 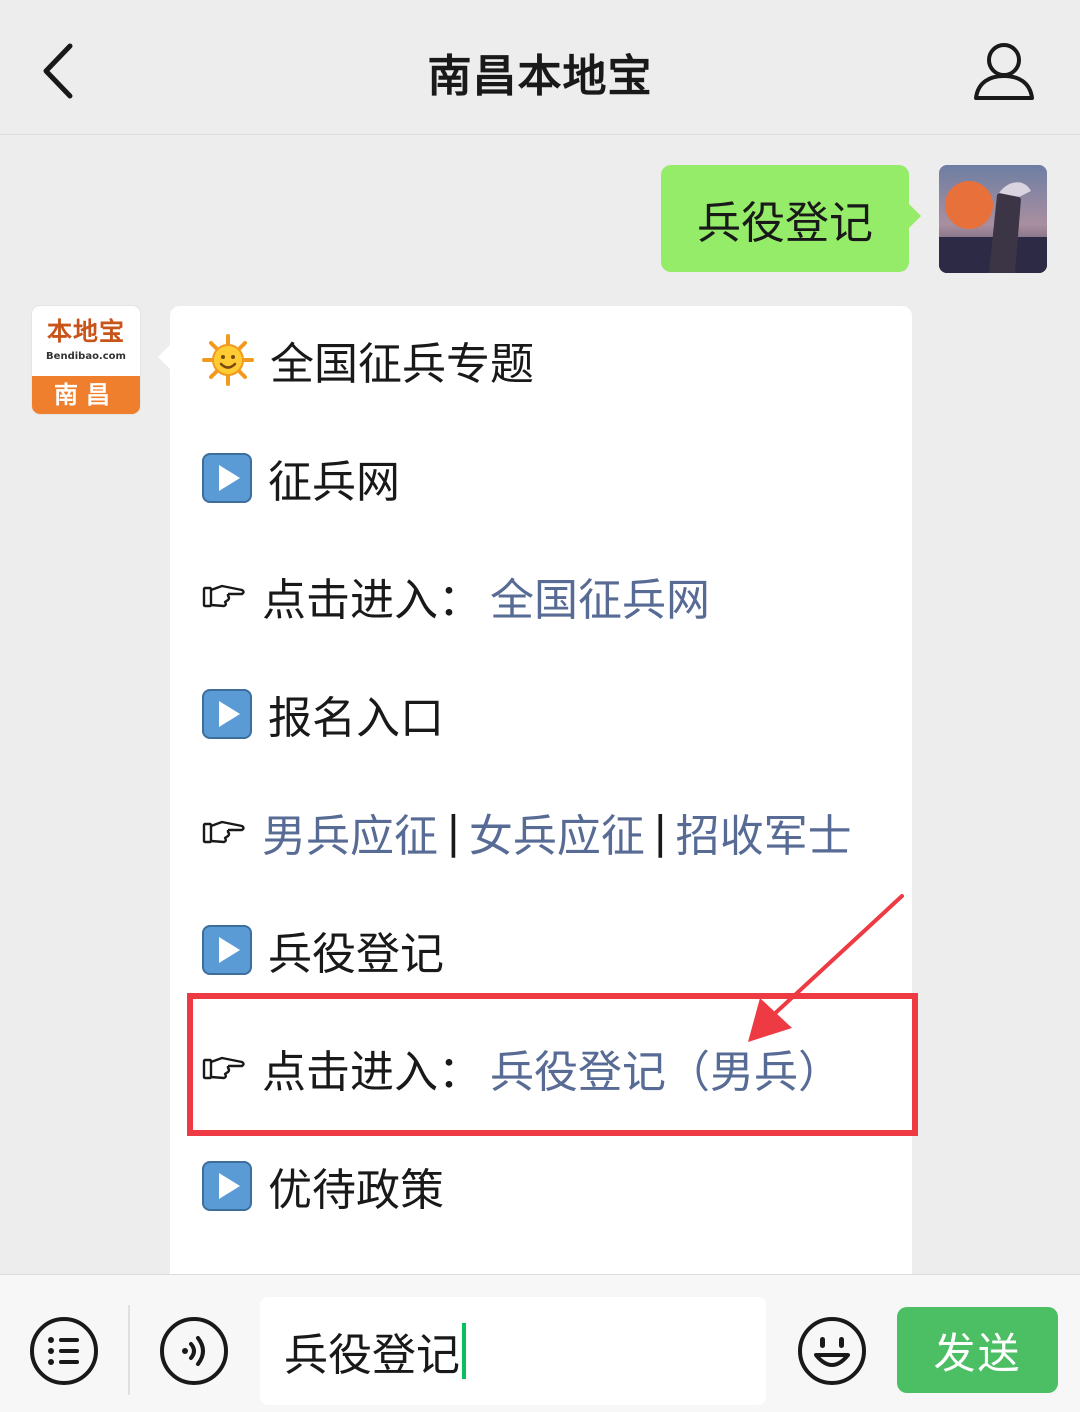 I want to click on nav-bar: 南昌本地宝, so click(x=540, y=67).